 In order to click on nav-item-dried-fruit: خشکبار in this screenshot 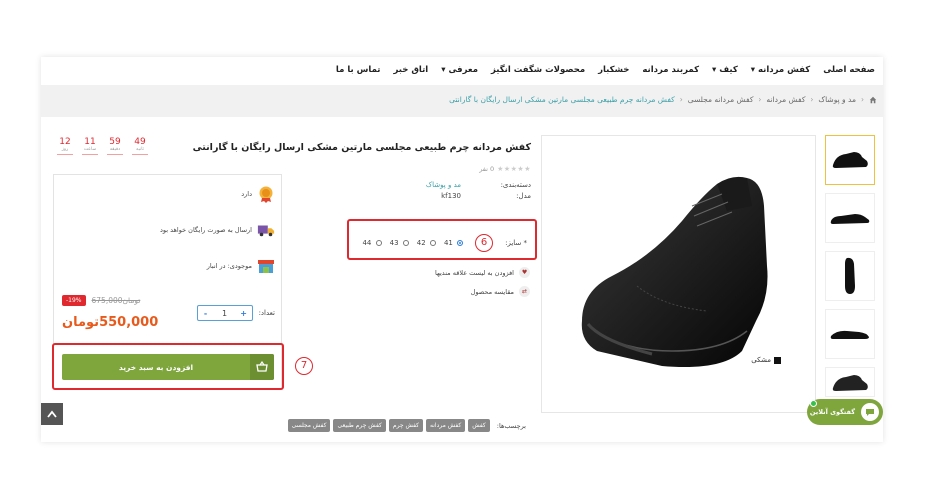, I will do `click(613, 70)`.